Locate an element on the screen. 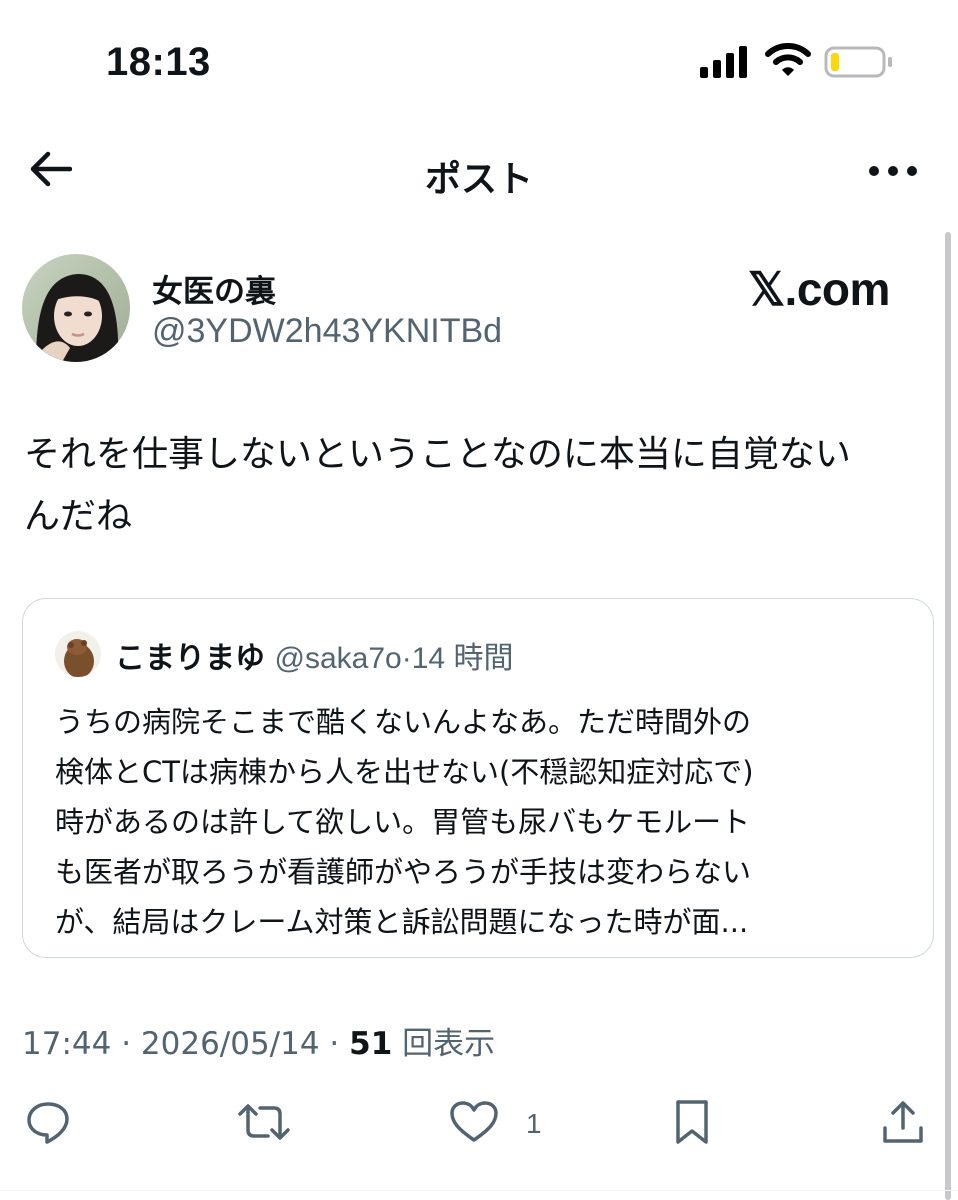 This screenshot has height=1200, width=958. views-label: 回表示 is located at coordinates (444, 1044).